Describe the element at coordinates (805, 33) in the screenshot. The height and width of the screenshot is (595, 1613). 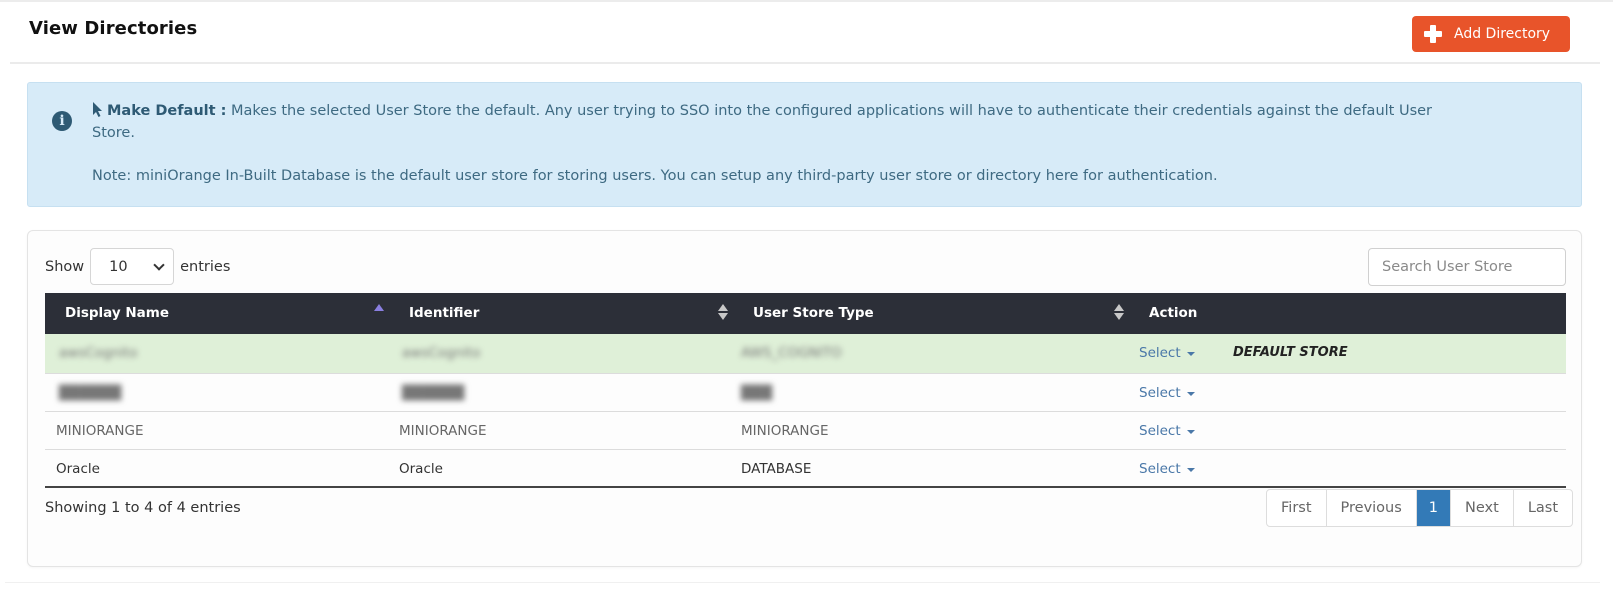
I see `page-header: View Directories` at that location.